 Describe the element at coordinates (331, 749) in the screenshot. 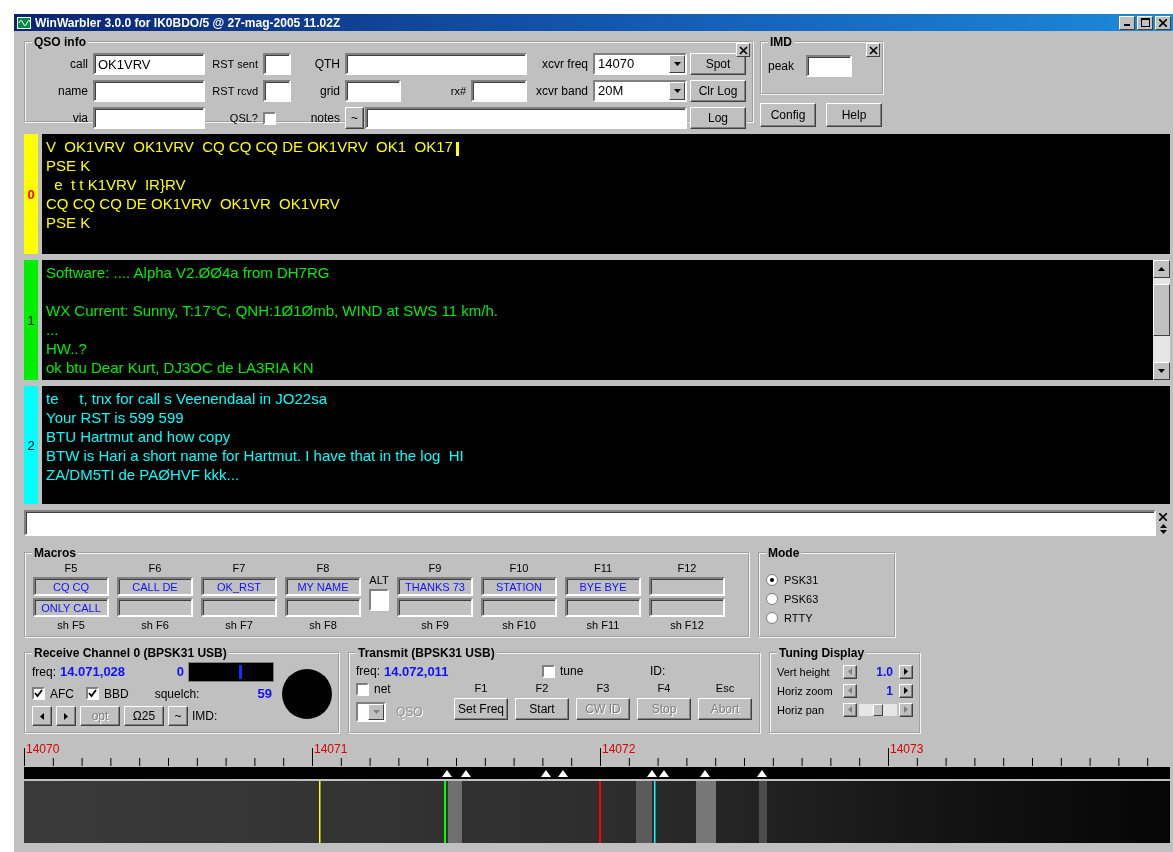

I see `frequency-label: 14071` at that location.